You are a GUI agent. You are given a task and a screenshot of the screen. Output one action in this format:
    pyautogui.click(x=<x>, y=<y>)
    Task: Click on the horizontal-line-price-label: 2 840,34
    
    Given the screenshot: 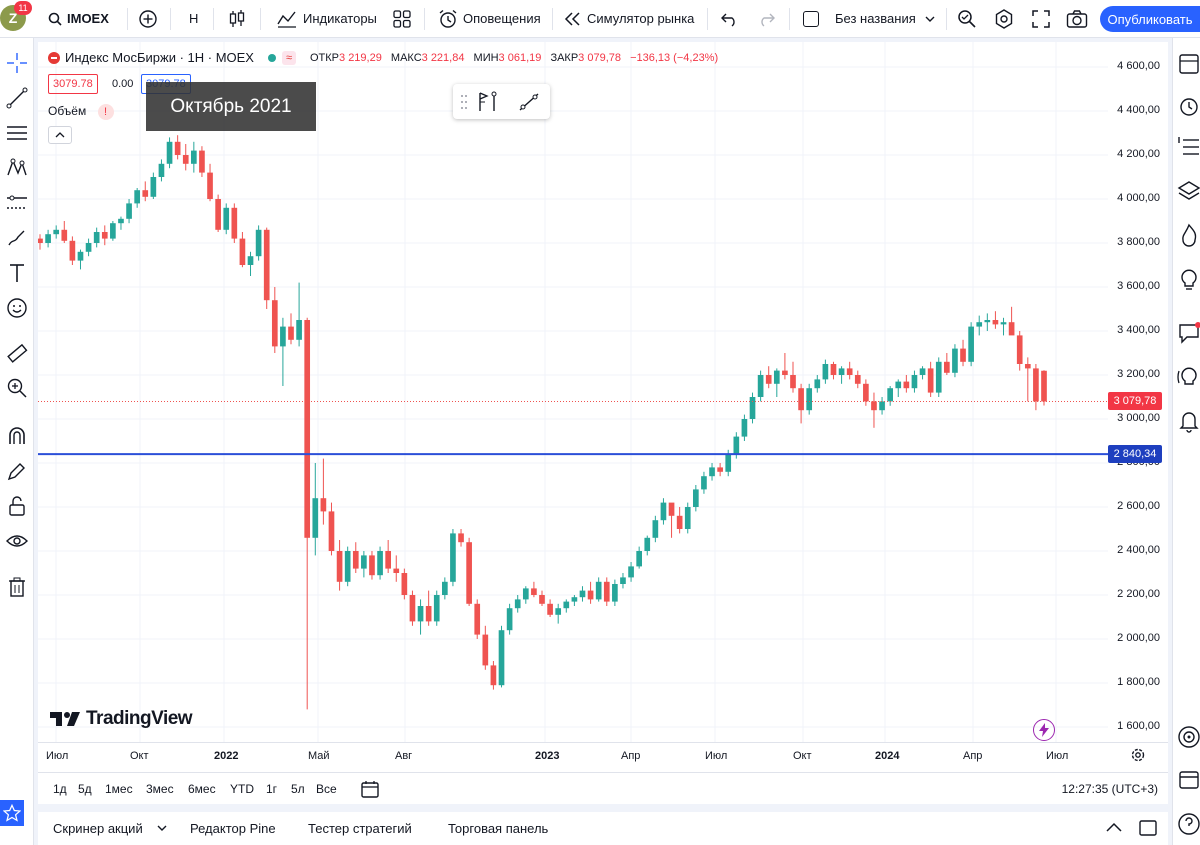 What is the action you would take?
    pyautogui.click(x=1135, y=454)
    